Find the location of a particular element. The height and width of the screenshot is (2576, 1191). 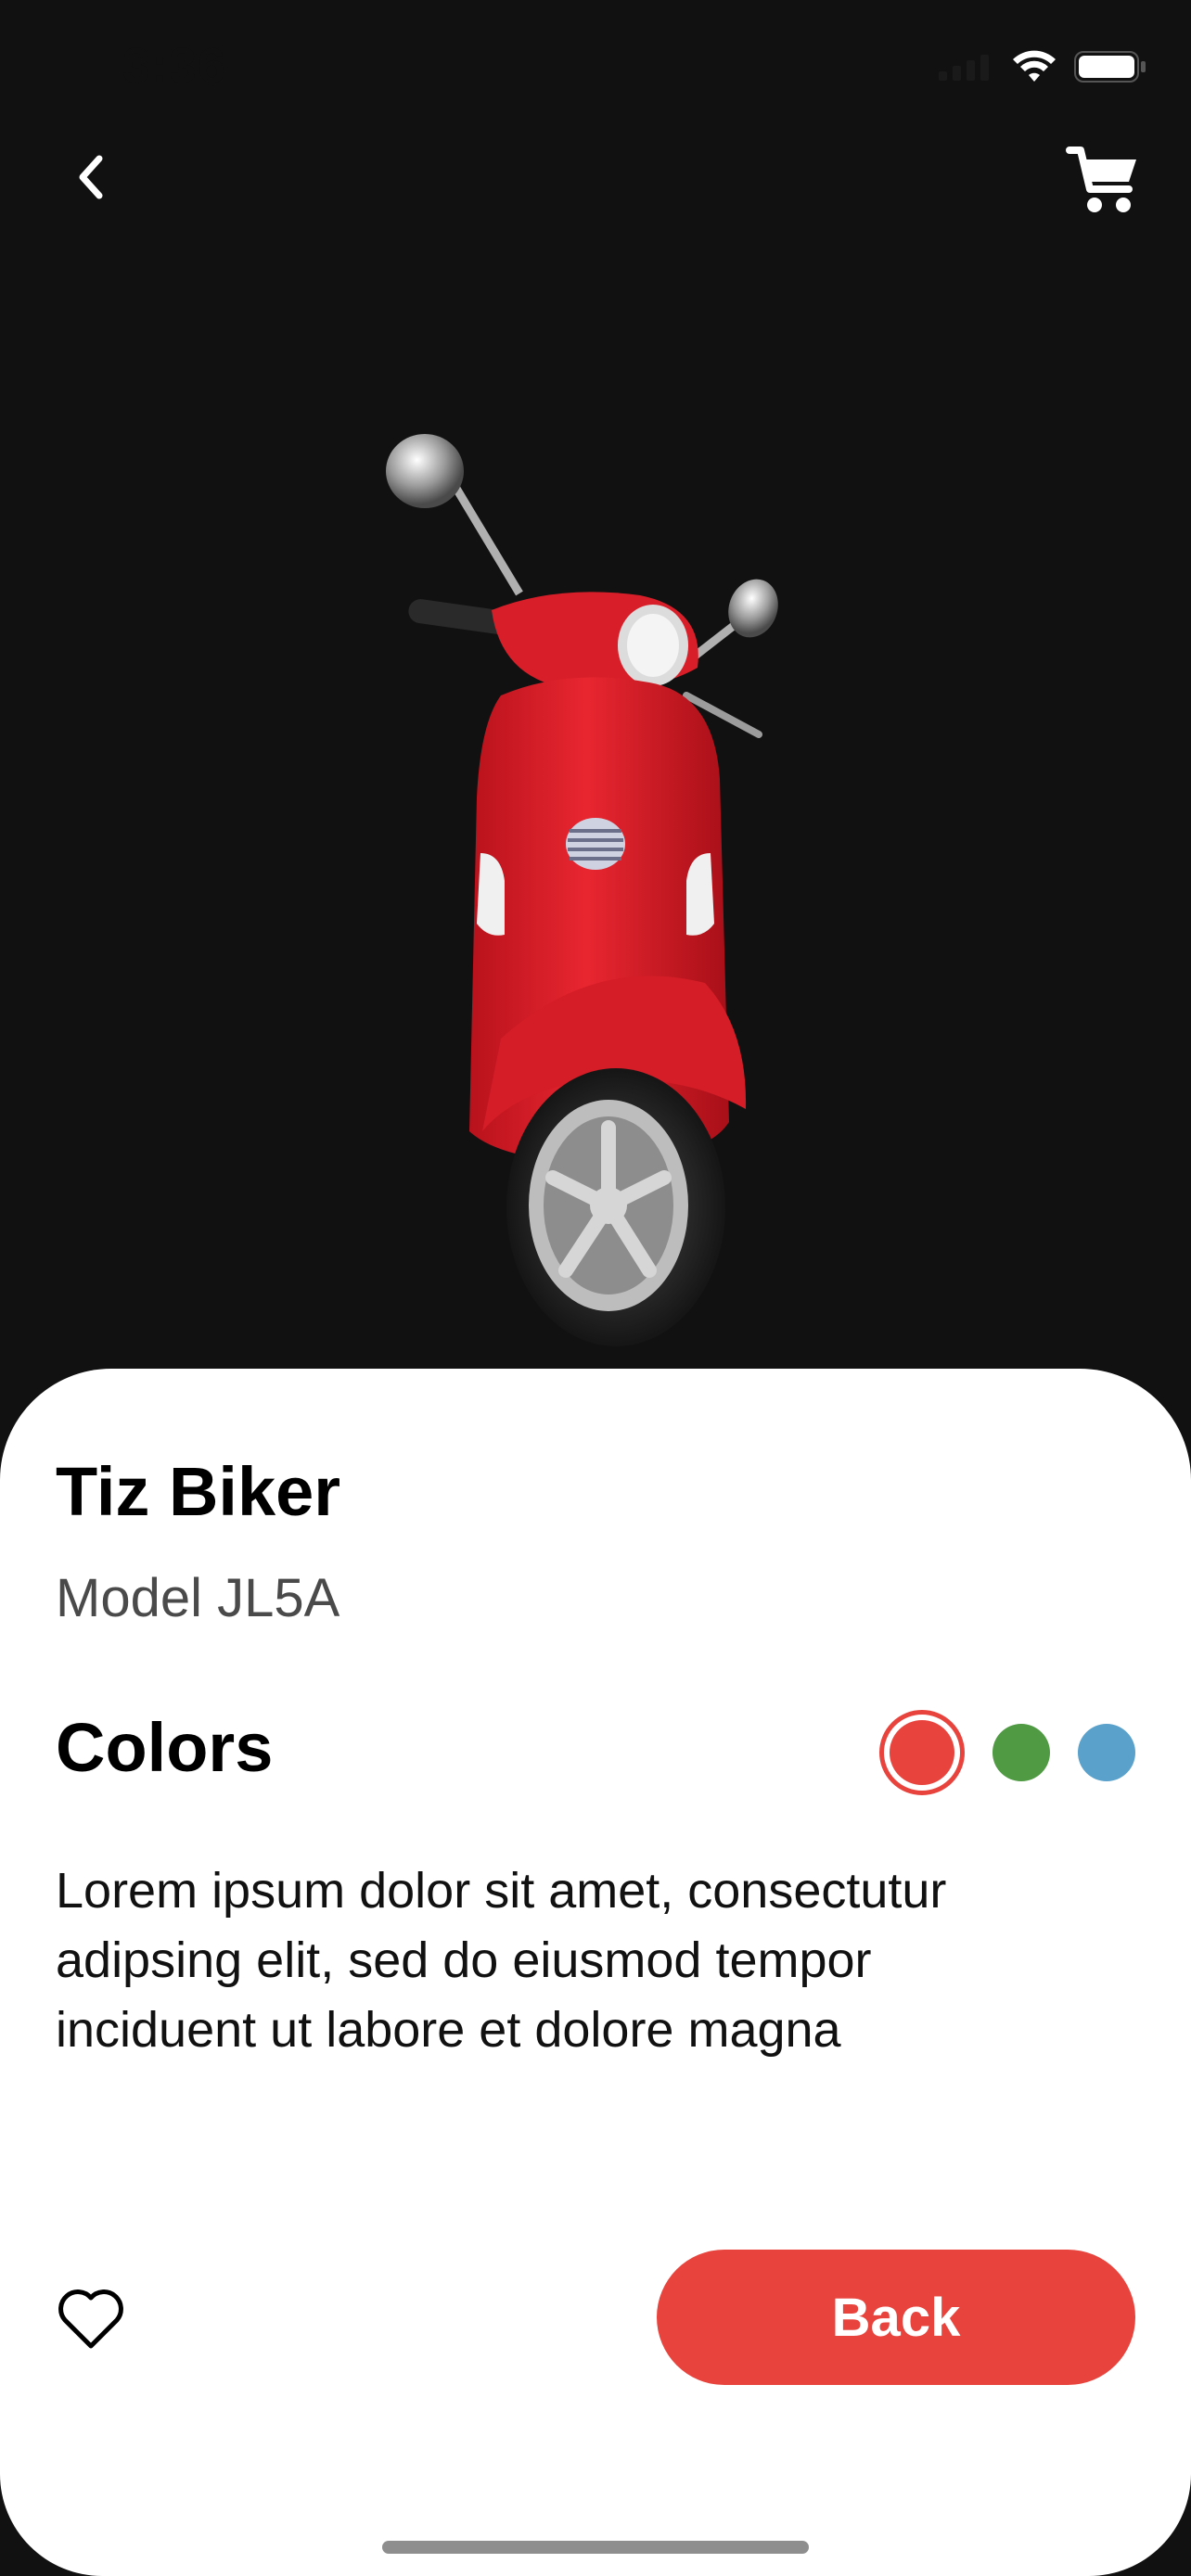

scooter-illustration is located at coordinates (582, 890).